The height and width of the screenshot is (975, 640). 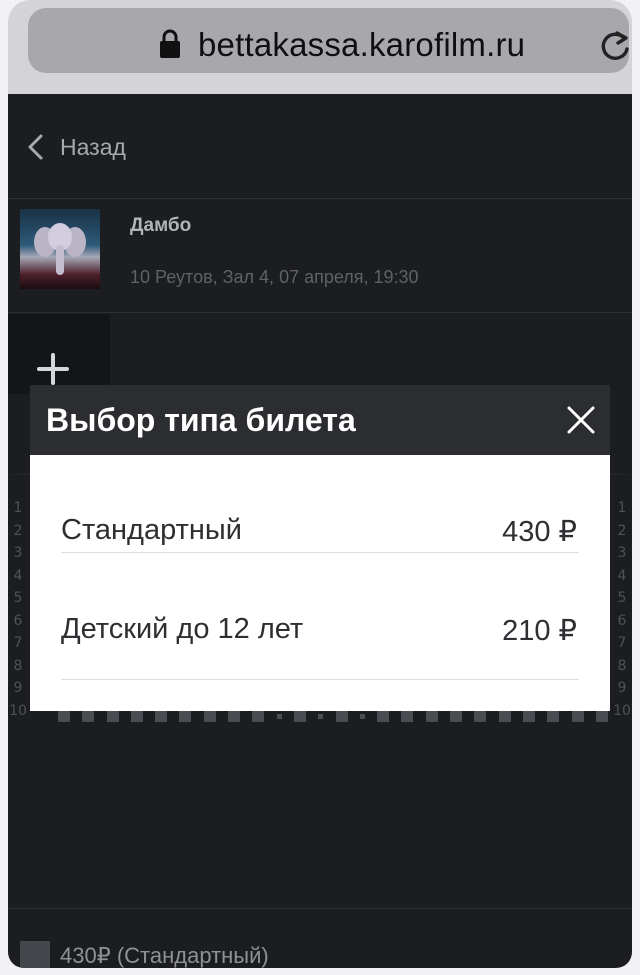 What do you see at coordinates (53, 369) in the screenshot?
I see `zoom-in-icon` at bounding box center [53, 369].